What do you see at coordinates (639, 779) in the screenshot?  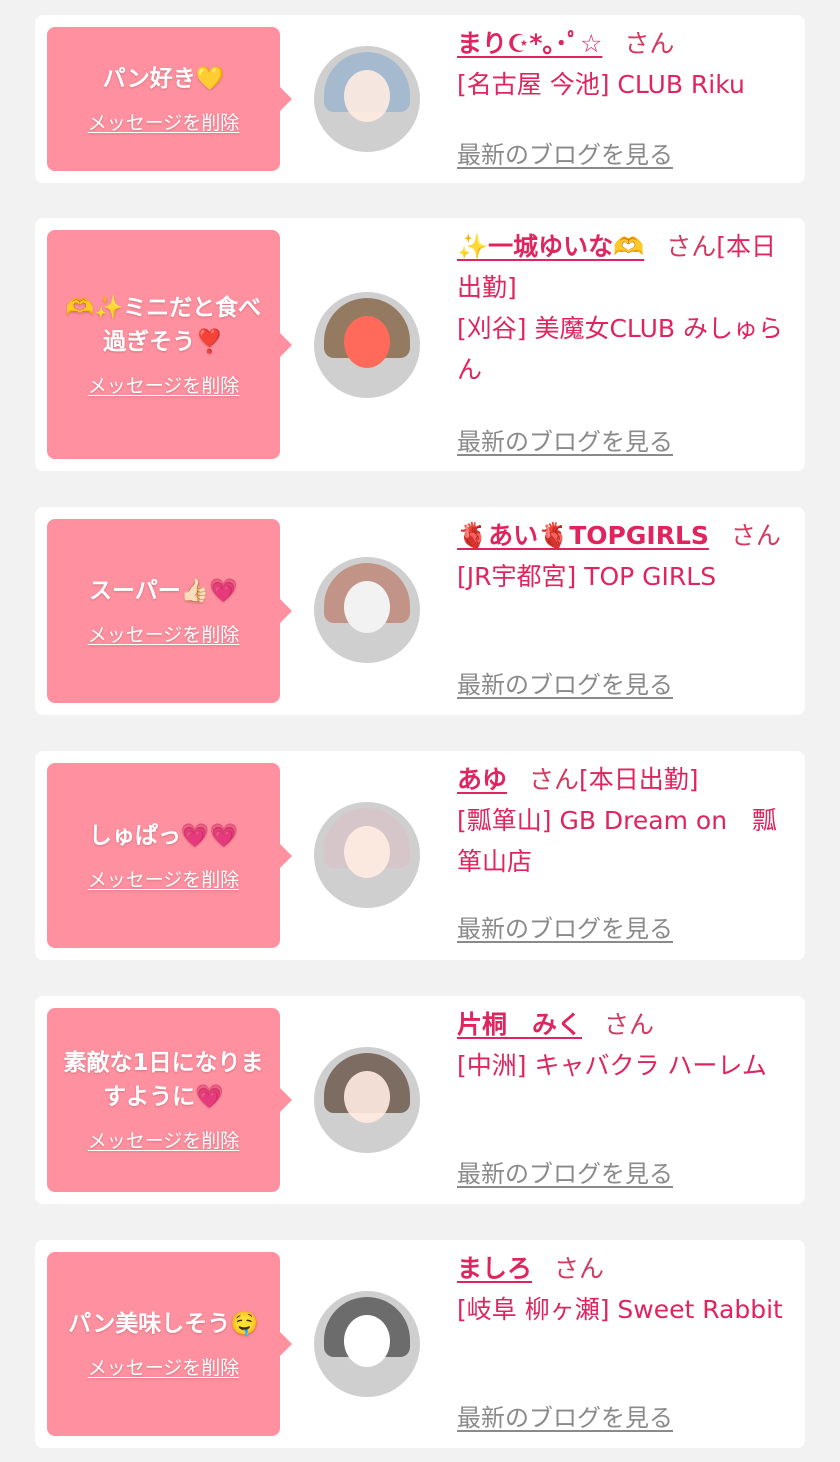 I see `attendance-status: [本日出勤]` at bounding box center [639, 779].